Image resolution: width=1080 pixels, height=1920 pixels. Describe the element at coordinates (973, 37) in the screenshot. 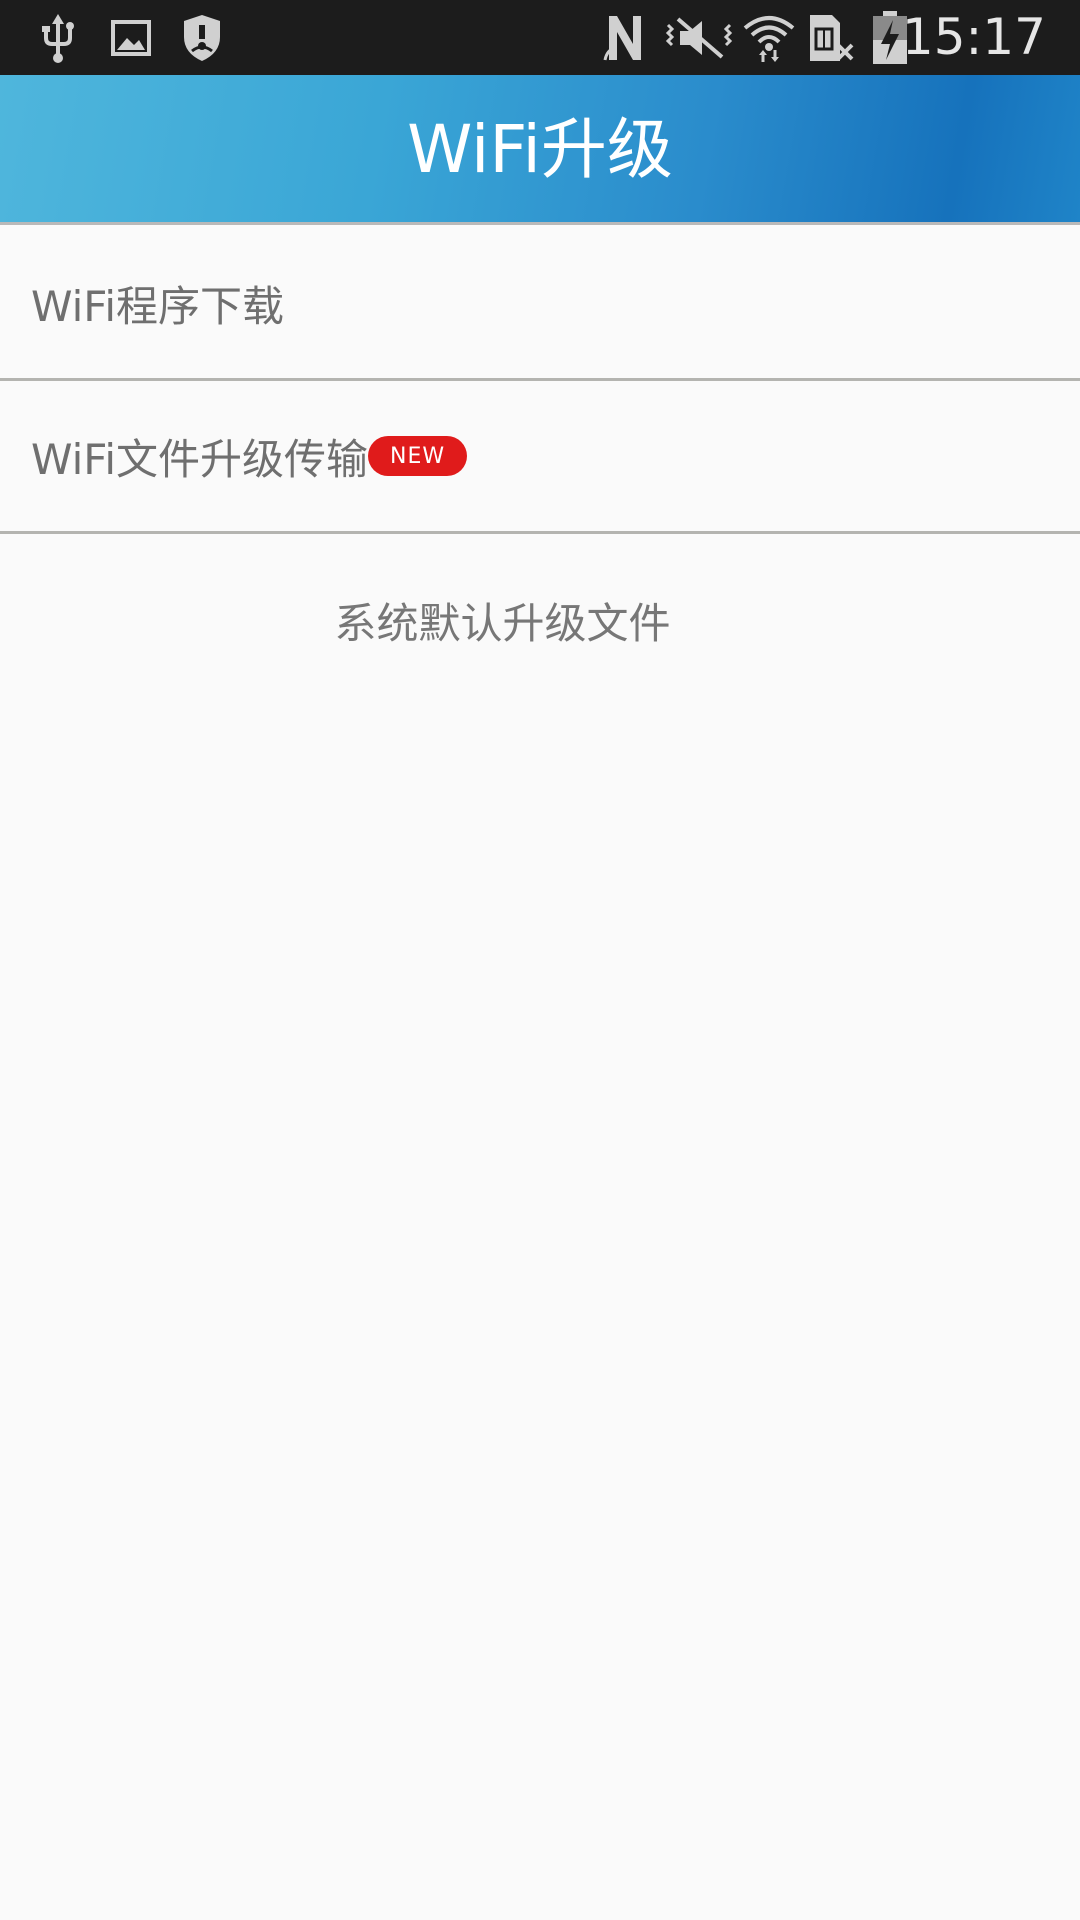

I see `status-time: 15:17` at that location.